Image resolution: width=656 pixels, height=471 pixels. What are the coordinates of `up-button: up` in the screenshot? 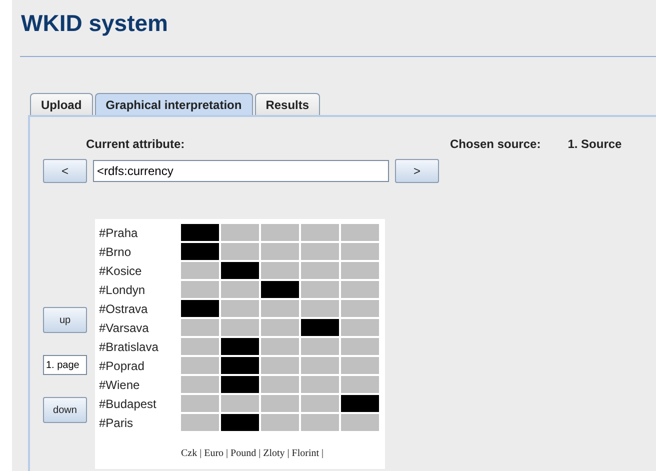 It's located at (65, 320).